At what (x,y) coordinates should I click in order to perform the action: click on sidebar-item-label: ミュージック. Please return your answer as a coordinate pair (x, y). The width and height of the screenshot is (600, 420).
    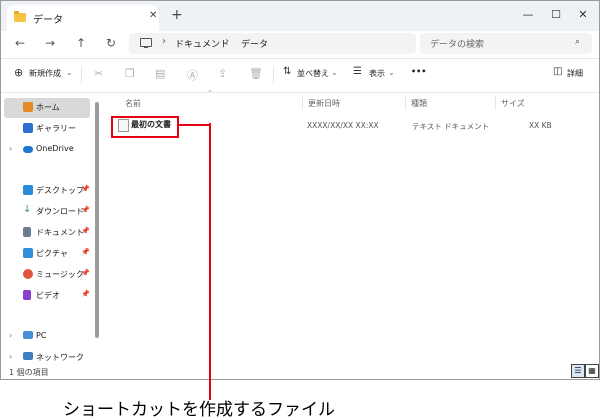
    Looking at the image, I should click on (60, 274).